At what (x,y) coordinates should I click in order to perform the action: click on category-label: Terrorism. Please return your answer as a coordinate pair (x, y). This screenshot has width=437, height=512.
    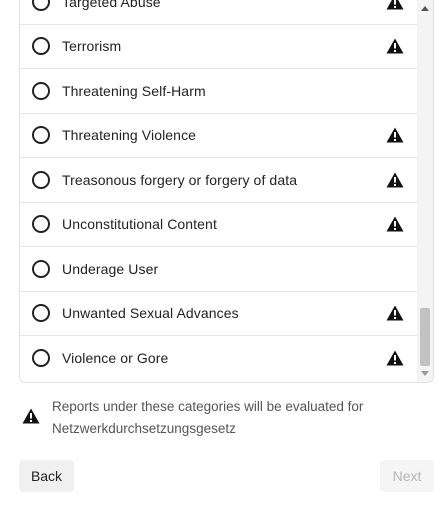
    Looking at the image, I should click on (92, 46).